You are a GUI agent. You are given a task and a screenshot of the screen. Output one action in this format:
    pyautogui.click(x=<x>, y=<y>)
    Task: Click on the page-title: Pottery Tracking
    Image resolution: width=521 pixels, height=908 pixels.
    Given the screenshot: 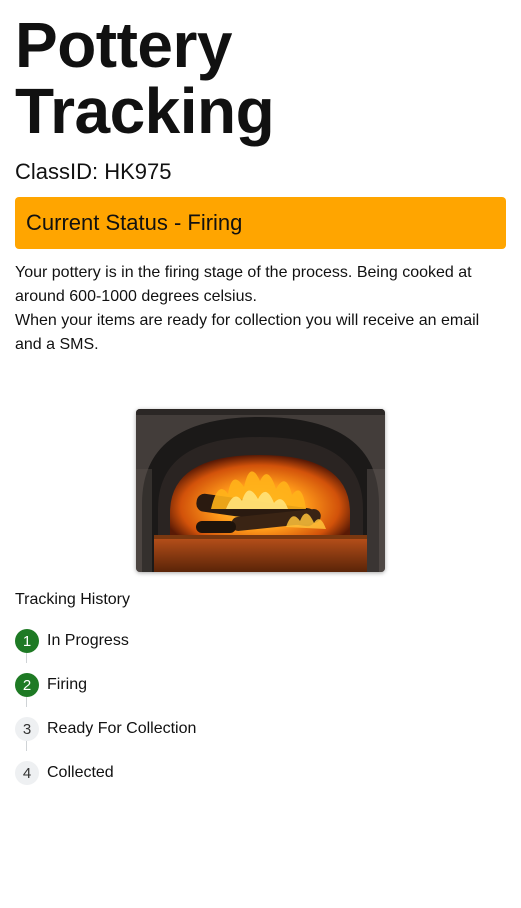 What is the action you would take?
    pyautogui.click(x=145, y=78)
    